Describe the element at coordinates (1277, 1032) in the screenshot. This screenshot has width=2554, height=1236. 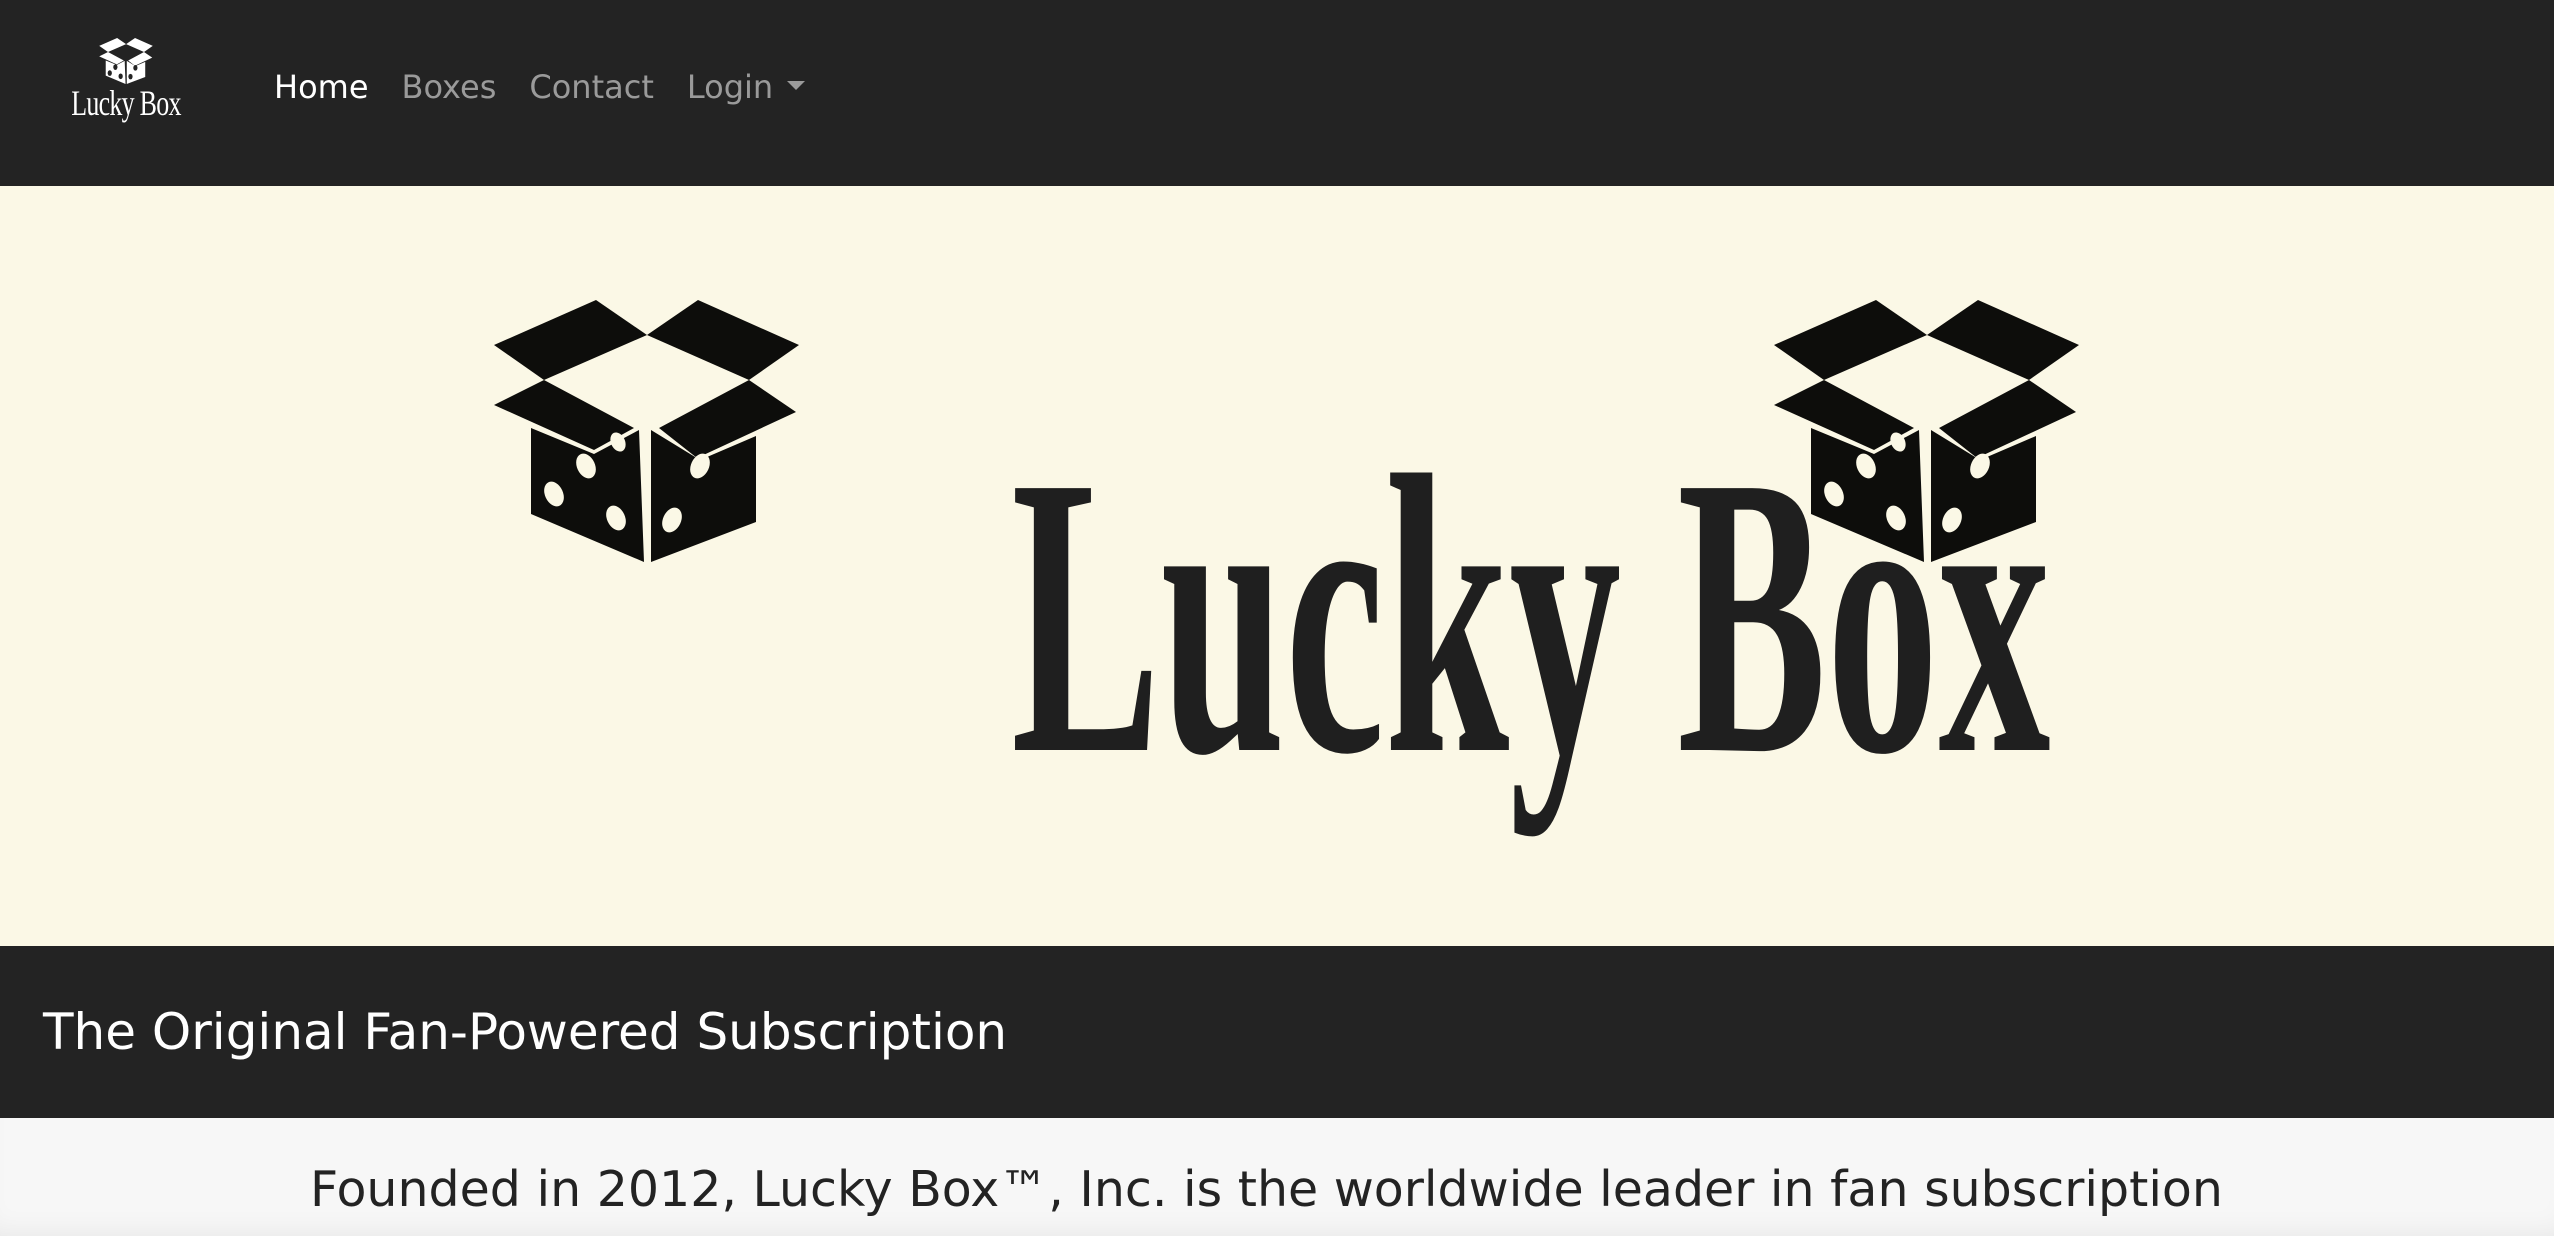
I see `tagline-bar: The Original Fan-Powered Subscription` at that location.